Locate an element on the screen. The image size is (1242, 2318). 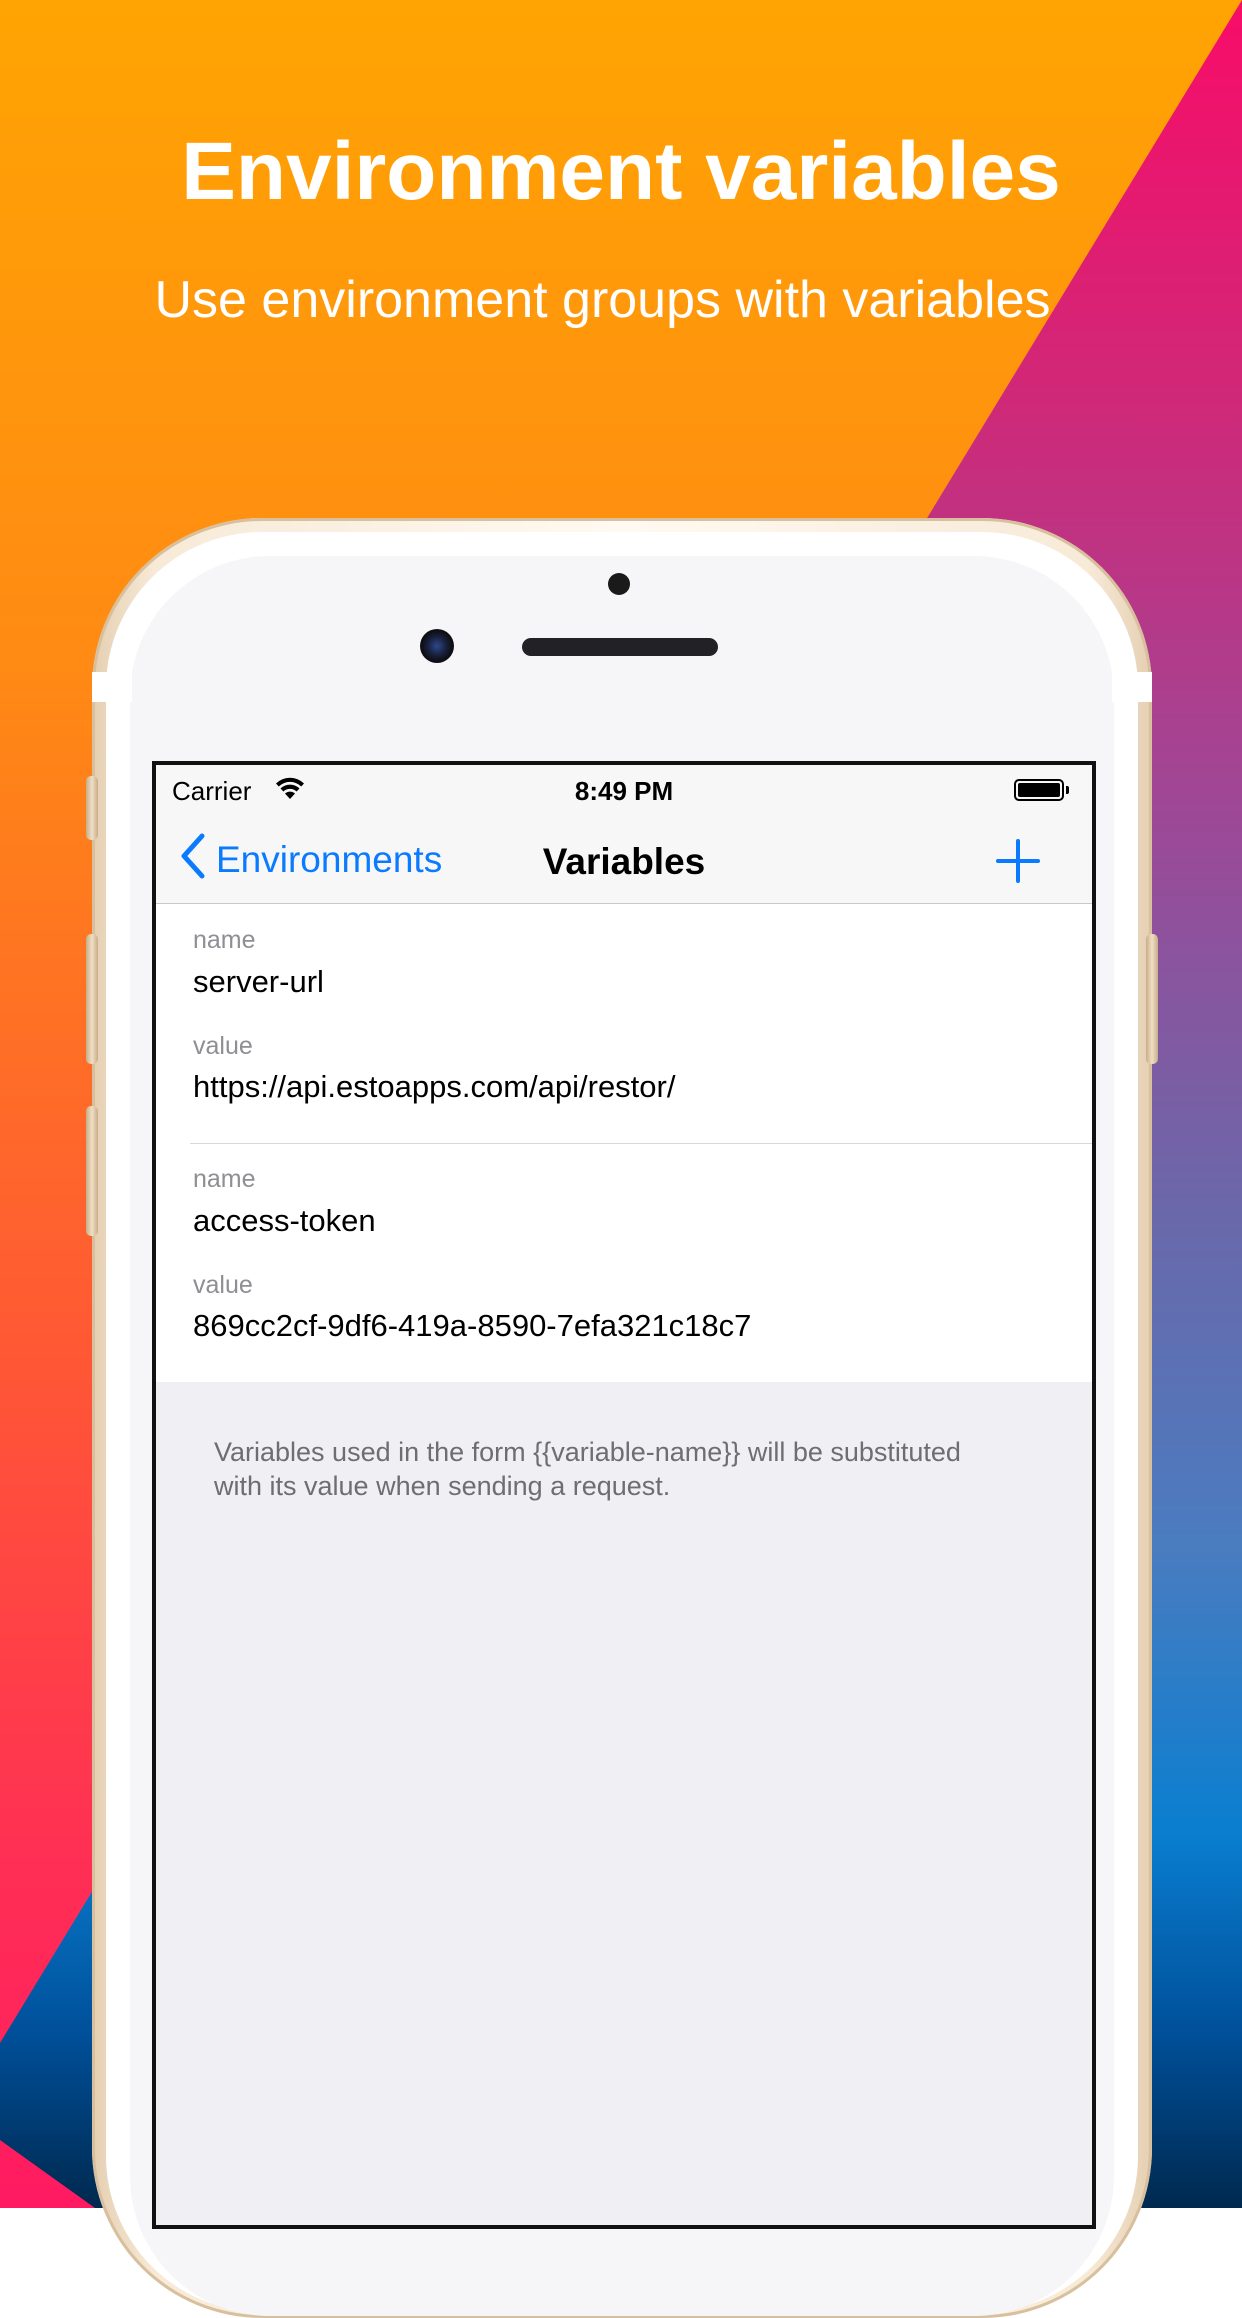
mute-switch is located at coordinates (92, 808).